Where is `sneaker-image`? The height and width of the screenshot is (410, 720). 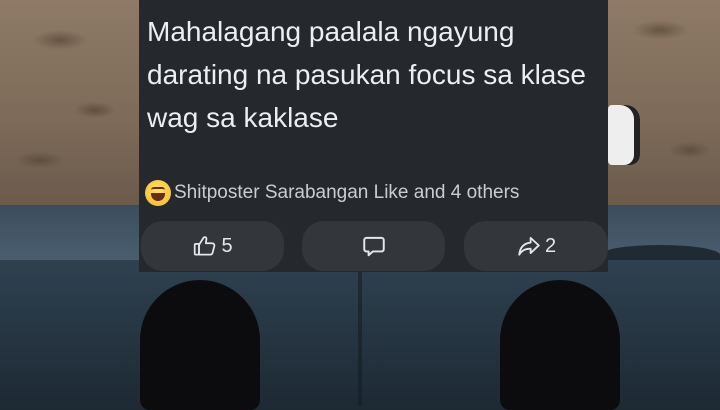
sneaker-image is located at coordinates (624, 135).